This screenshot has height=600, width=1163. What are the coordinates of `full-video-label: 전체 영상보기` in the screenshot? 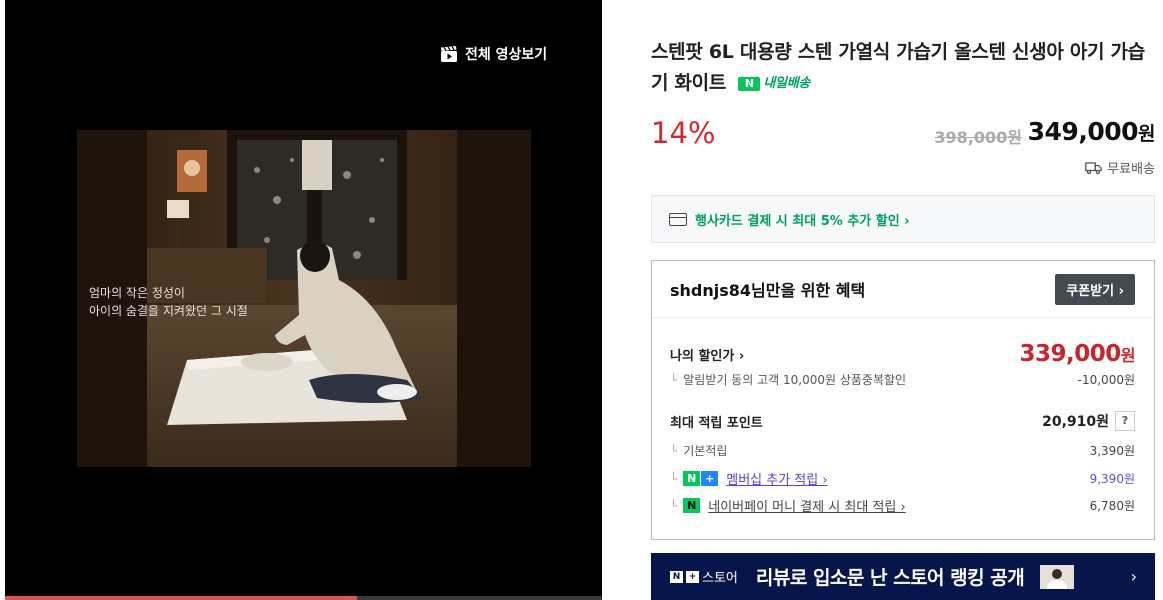 It's located at (506, 55).